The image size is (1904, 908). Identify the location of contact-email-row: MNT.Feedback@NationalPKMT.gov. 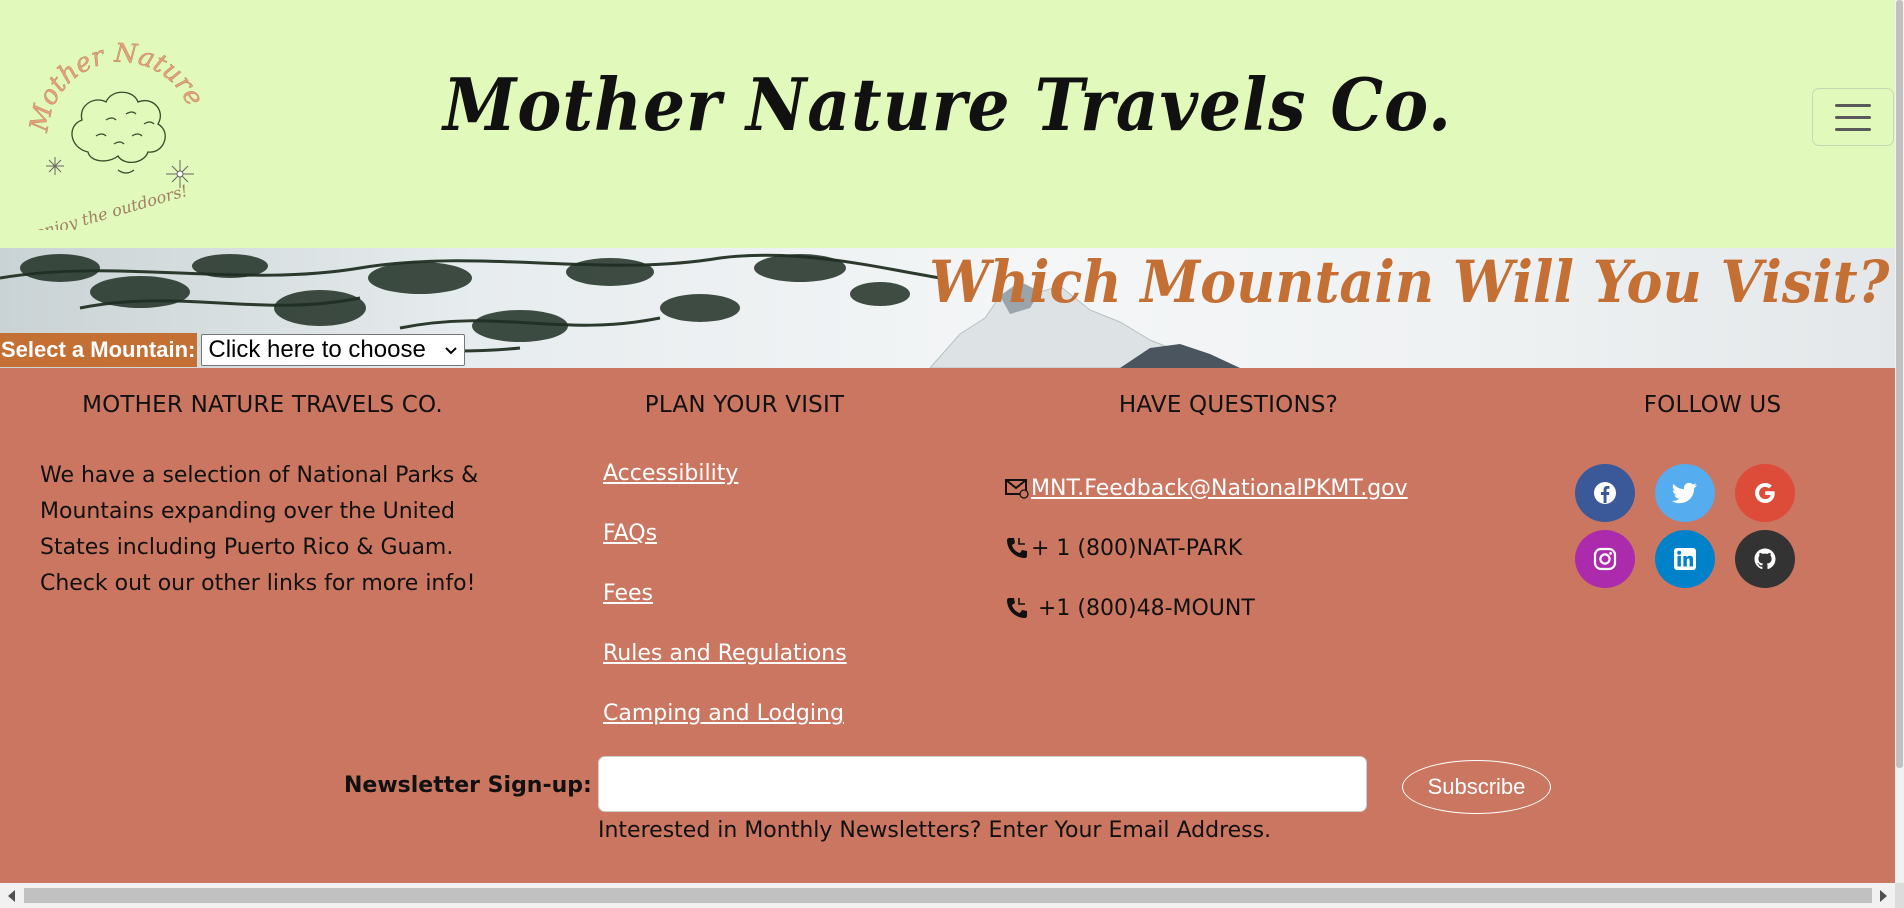
(1206, 488).